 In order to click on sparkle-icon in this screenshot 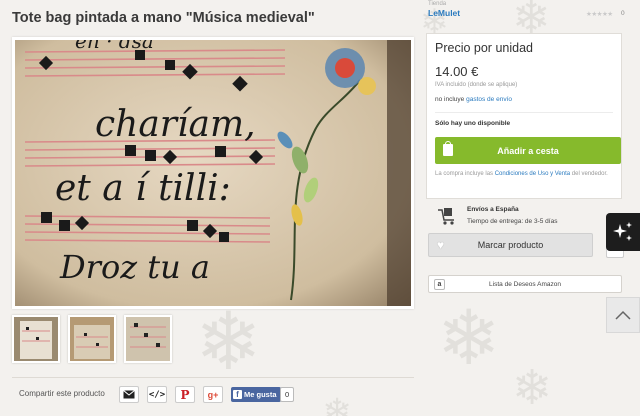, I will do `click(622, 231)`.